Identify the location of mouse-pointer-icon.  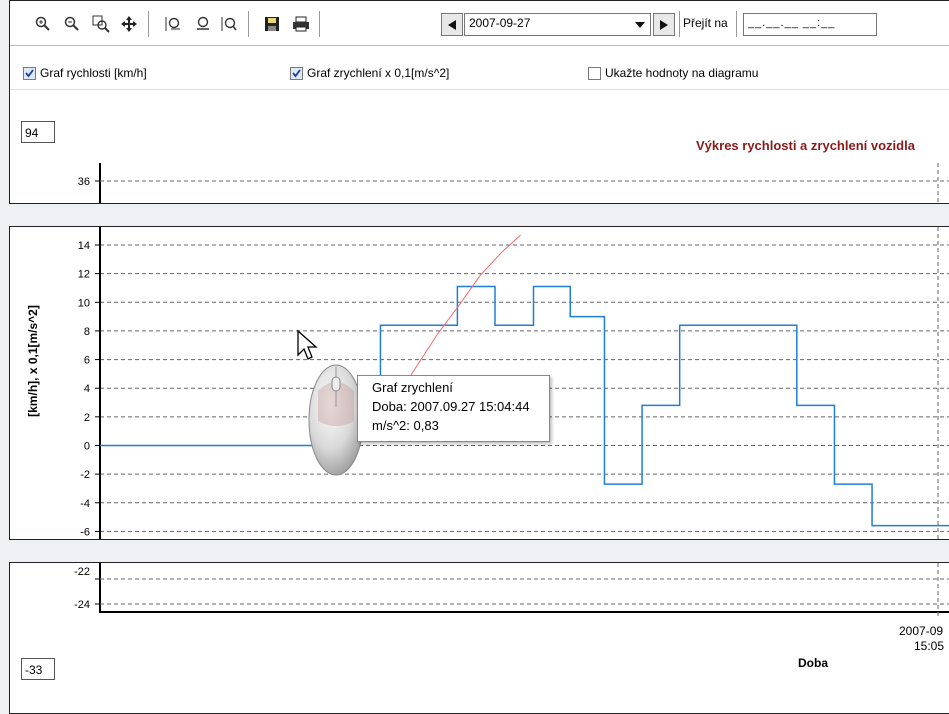
(307, 344).